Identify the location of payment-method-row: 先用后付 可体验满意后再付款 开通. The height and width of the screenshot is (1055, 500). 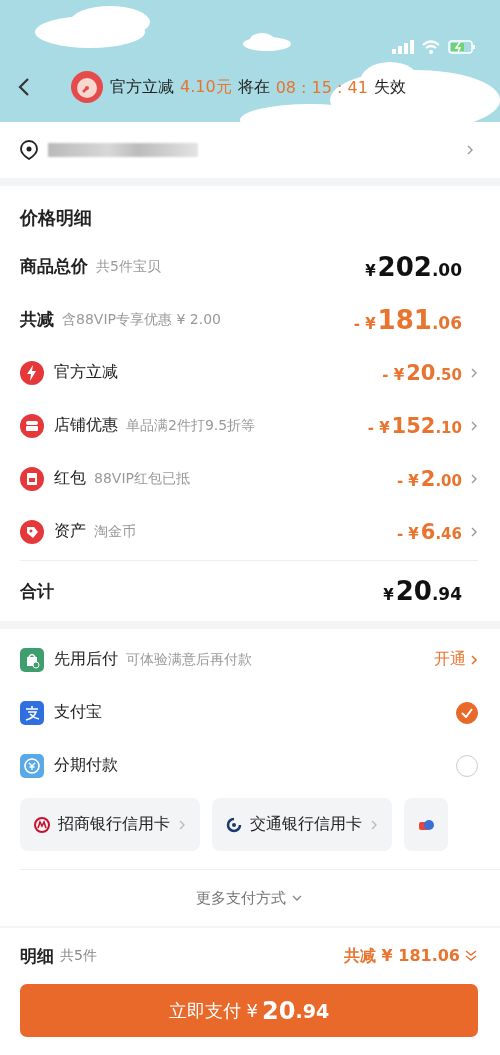
(249, 659).